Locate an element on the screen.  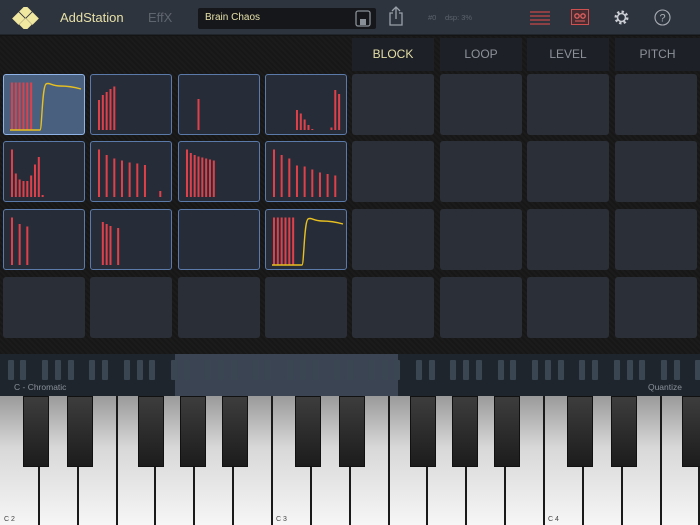
scale-label: C - Chromatic is located at coordinates (40, 387).